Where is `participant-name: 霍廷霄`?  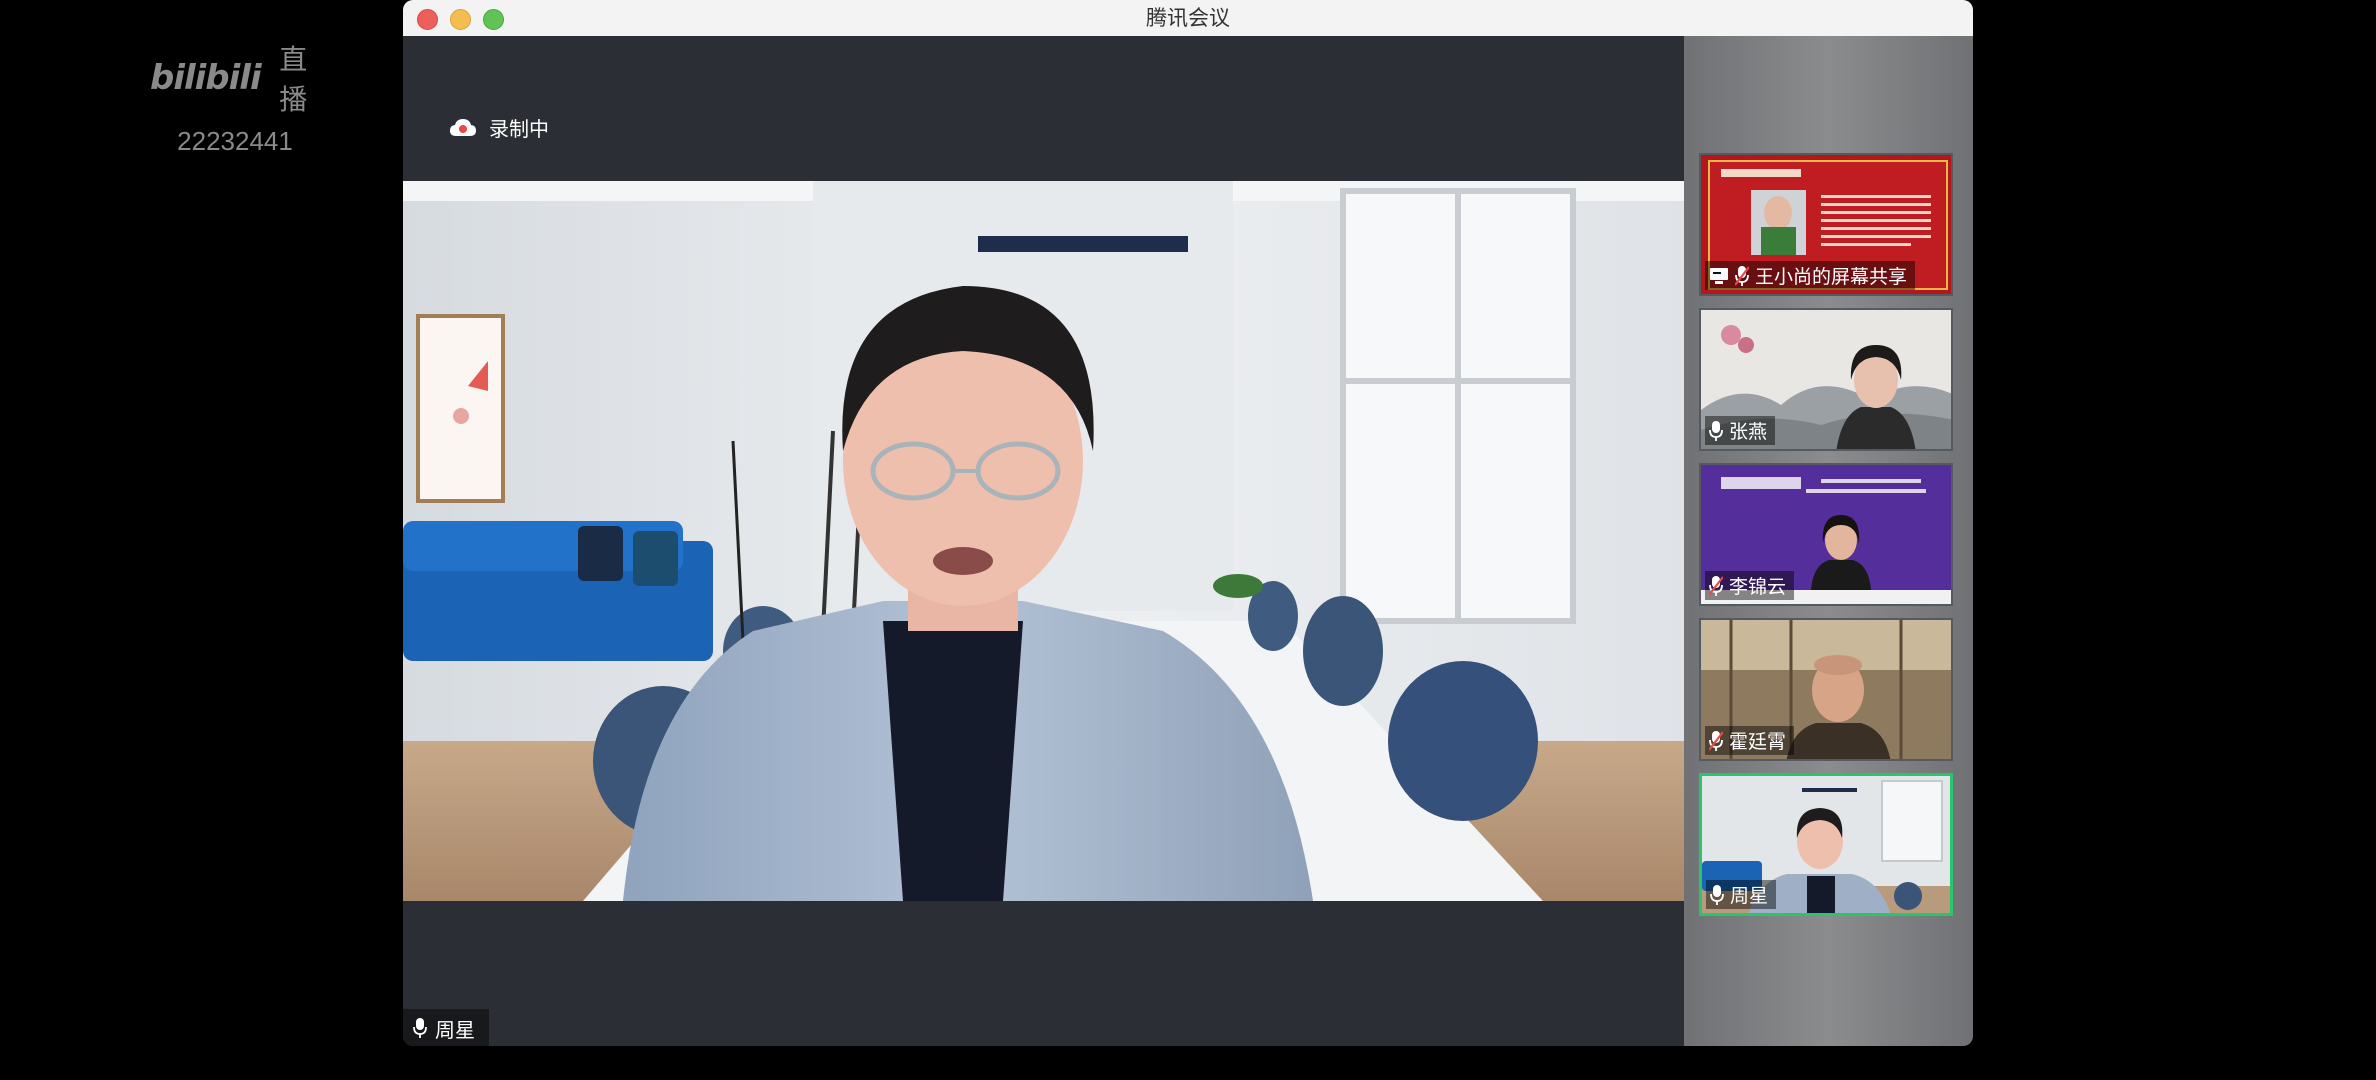 participant-name: 霍廷霄 is located at coordinates (1758, 742).